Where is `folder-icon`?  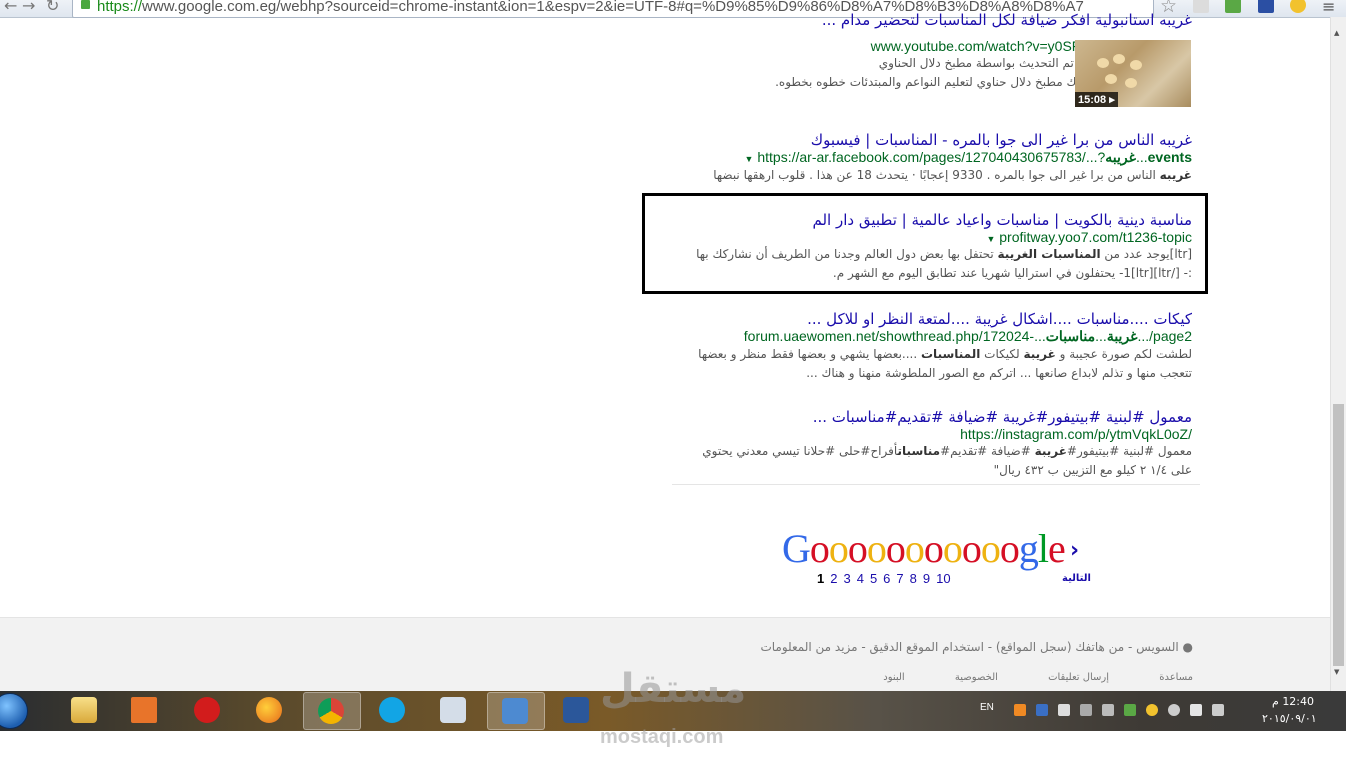 folder-icon is located at coordinates (84, 710).